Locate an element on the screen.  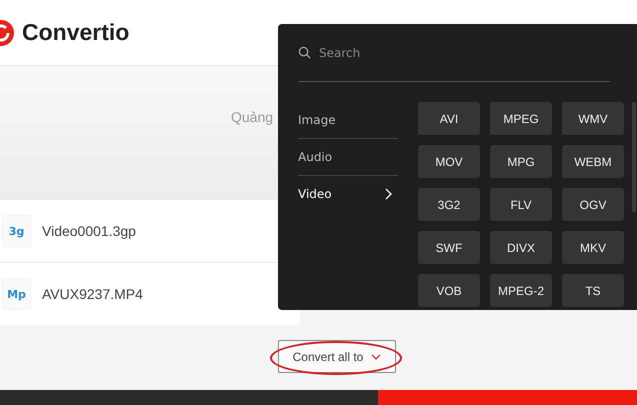
format-option: DIVX is located at coordinates (521, 247).